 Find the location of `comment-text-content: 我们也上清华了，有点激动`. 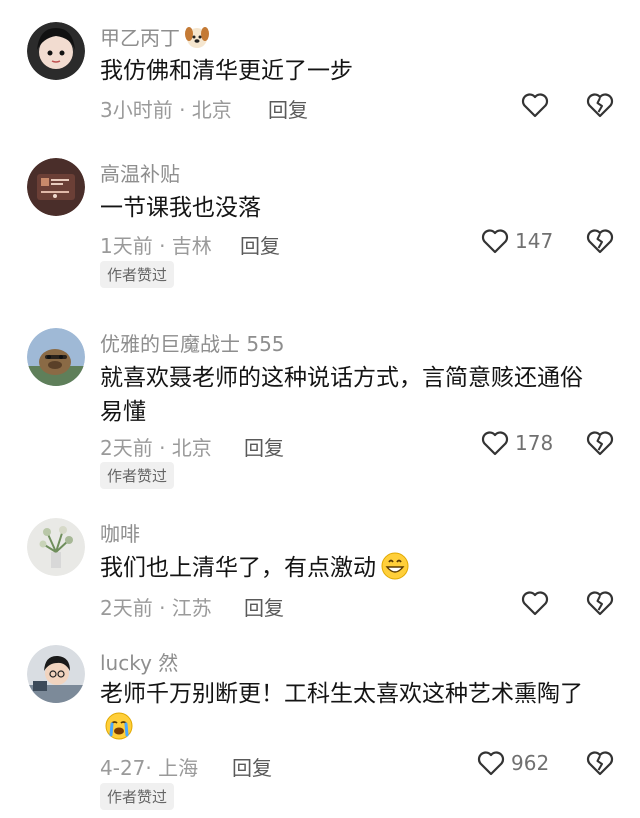

comment-text-content: 我们也上清华了，有点激动 is located at coordinates (238, 568).